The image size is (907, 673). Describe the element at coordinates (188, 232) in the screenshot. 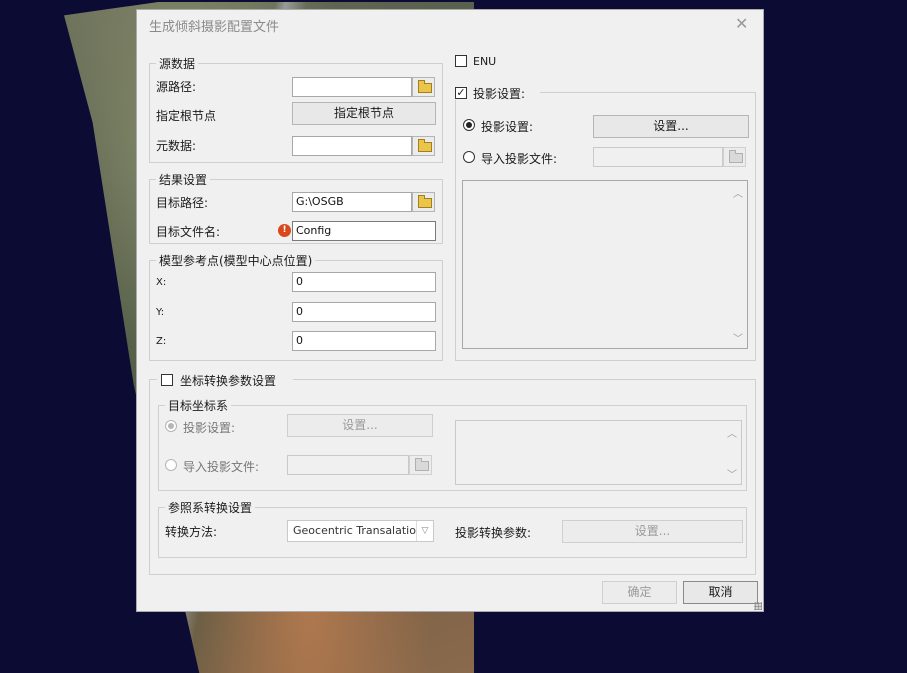

I see `target-file-label: 目标文件名:` at that location.